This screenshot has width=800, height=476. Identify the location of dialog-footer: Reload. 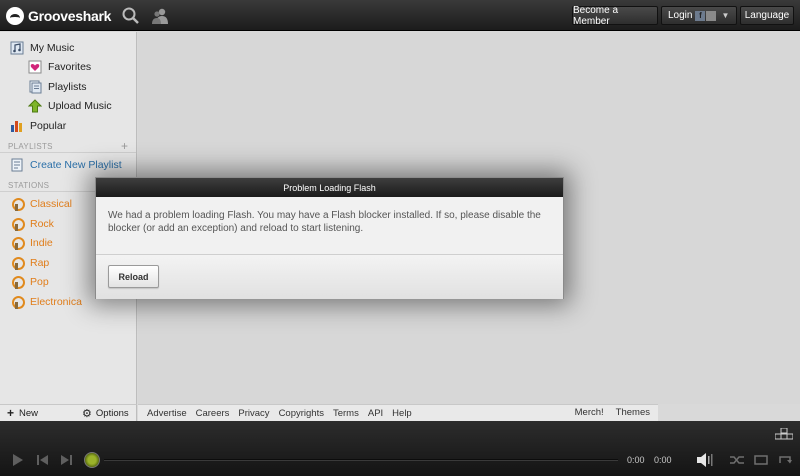
(329, 277).